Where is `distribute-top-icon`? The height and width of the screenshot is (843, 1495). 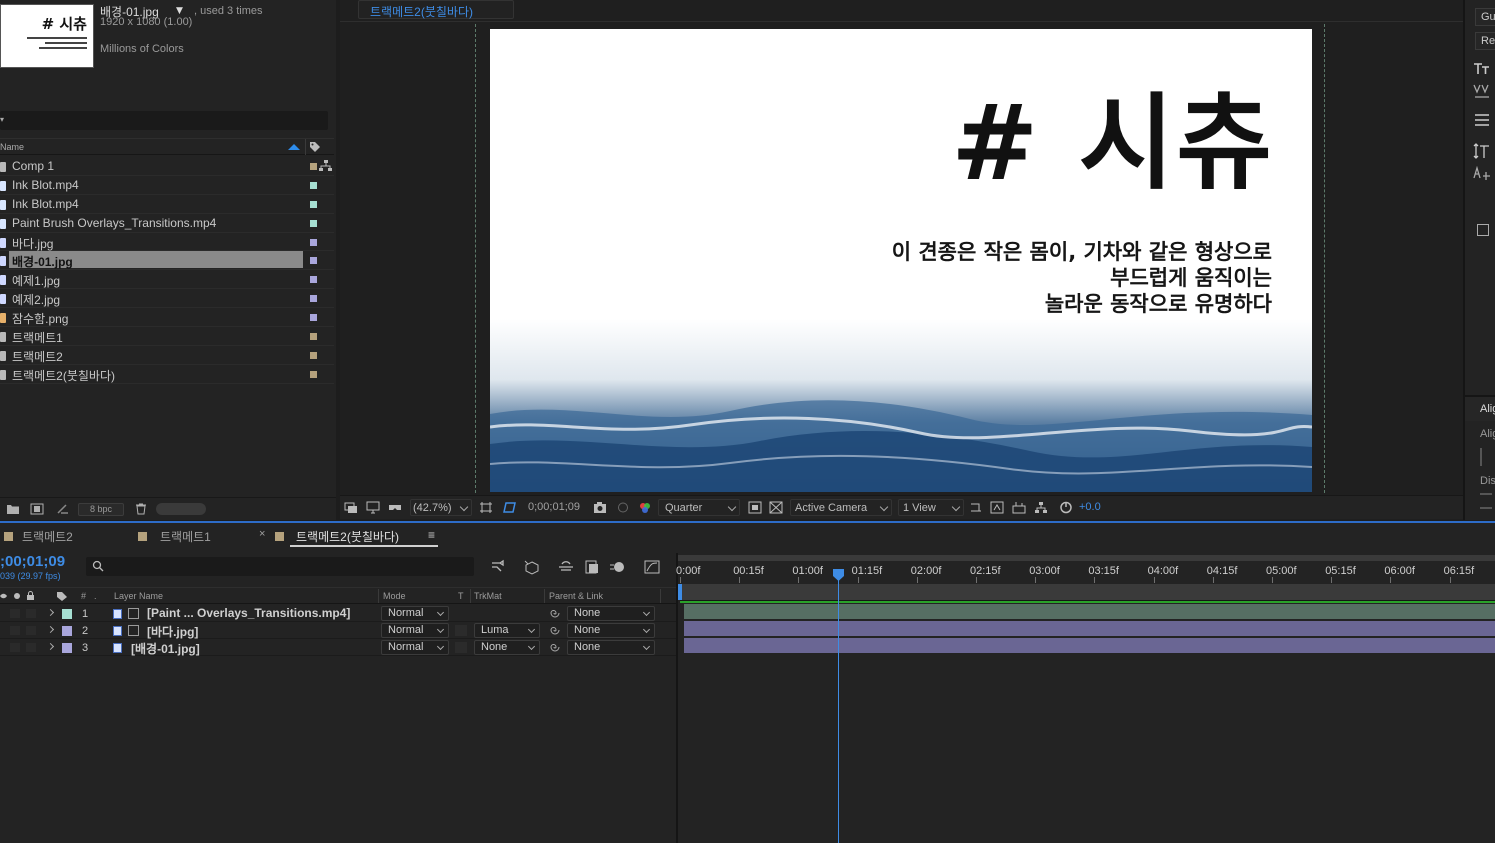
distribute-top-icon is located at coordinates (1486, 501).